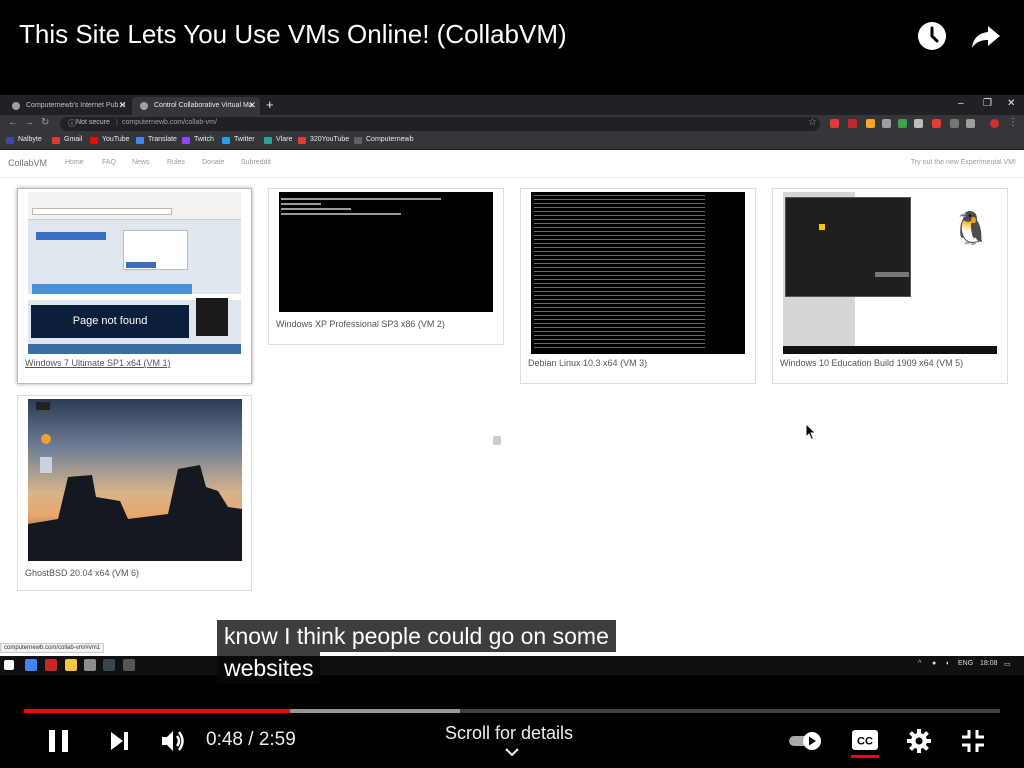 This screenshot has width=1024, height=768. I want to click on new-tab-icon: +, so click(270, 104).